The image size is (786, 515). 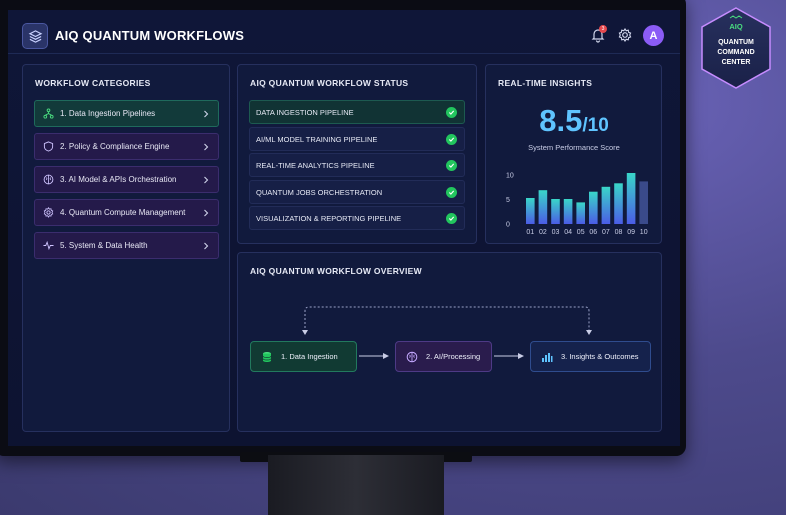 What do you see at coordinates (447, 319) in the screenshot?
I see `feedback-loop-line` at bounding box center [447, 319].